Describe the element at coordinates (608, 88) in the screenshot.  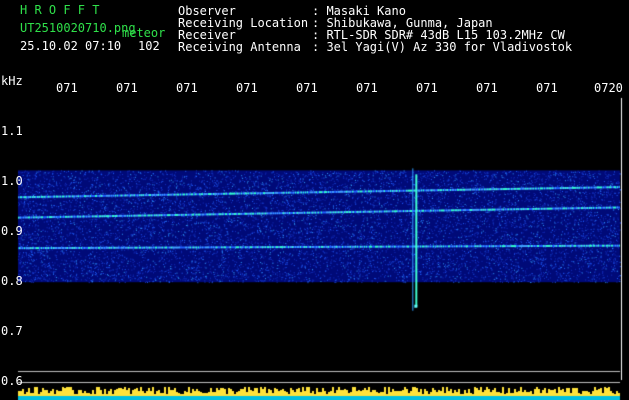
I see `time-tick-label: 0720` at that location.